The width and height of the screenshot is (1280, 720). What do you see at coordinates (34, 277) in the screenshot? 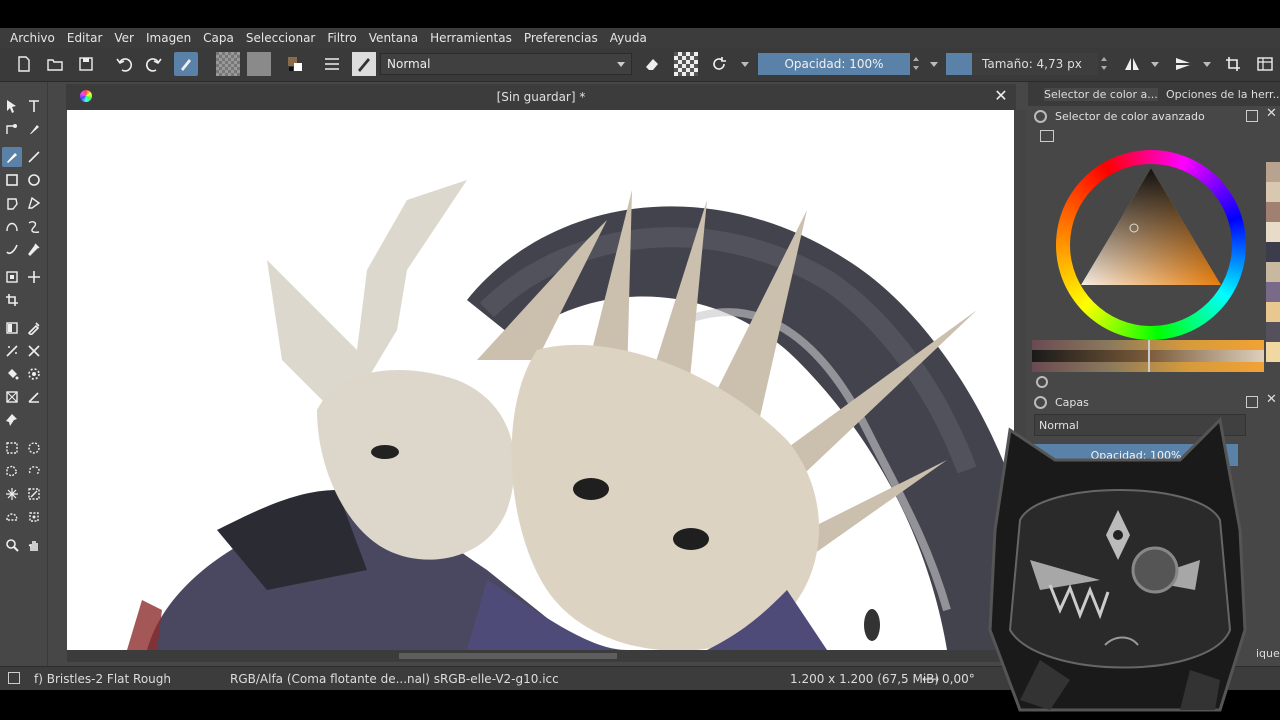
I see `move-tool-icon` at bounding box center [34, 277].